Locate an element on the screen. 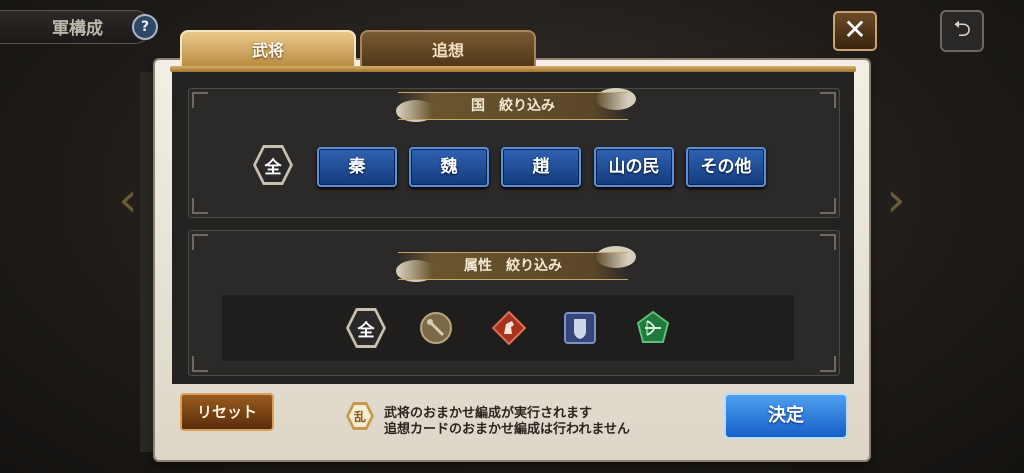  bow-icon is located at coordinates (653, 328).